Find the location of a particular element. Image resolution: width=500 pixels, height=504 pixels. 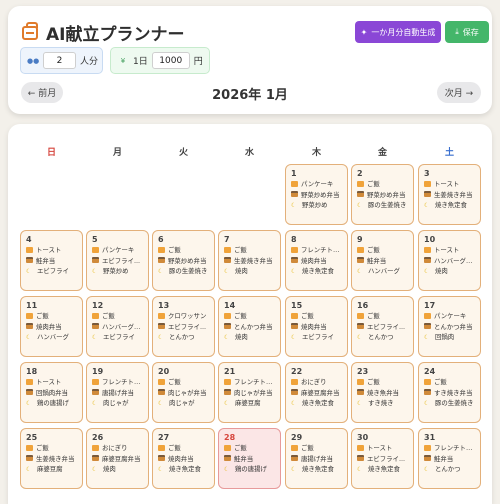

day-cell: 9 ご飯 鮭弁当 ☾ ハンバーグ is located at coordinates (382, 260).